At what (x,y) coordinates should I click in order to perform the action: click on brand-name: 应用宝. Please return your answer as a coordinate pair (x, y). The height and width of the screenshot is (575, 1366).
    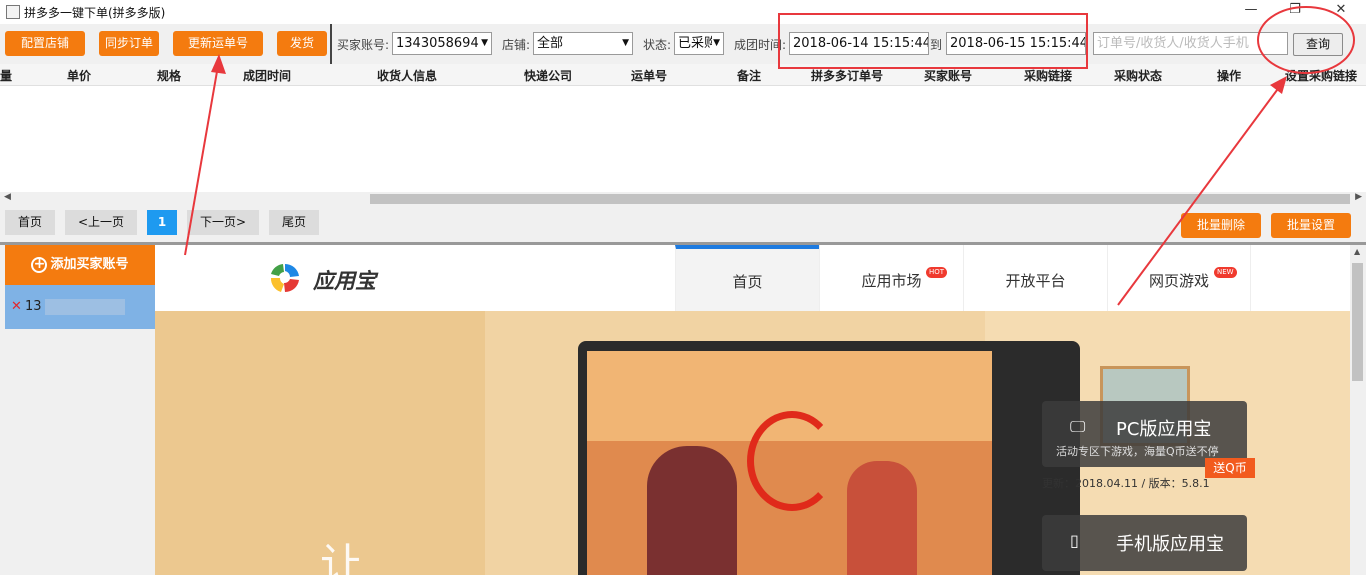
    Looking at the image, I should click on (344, 280).